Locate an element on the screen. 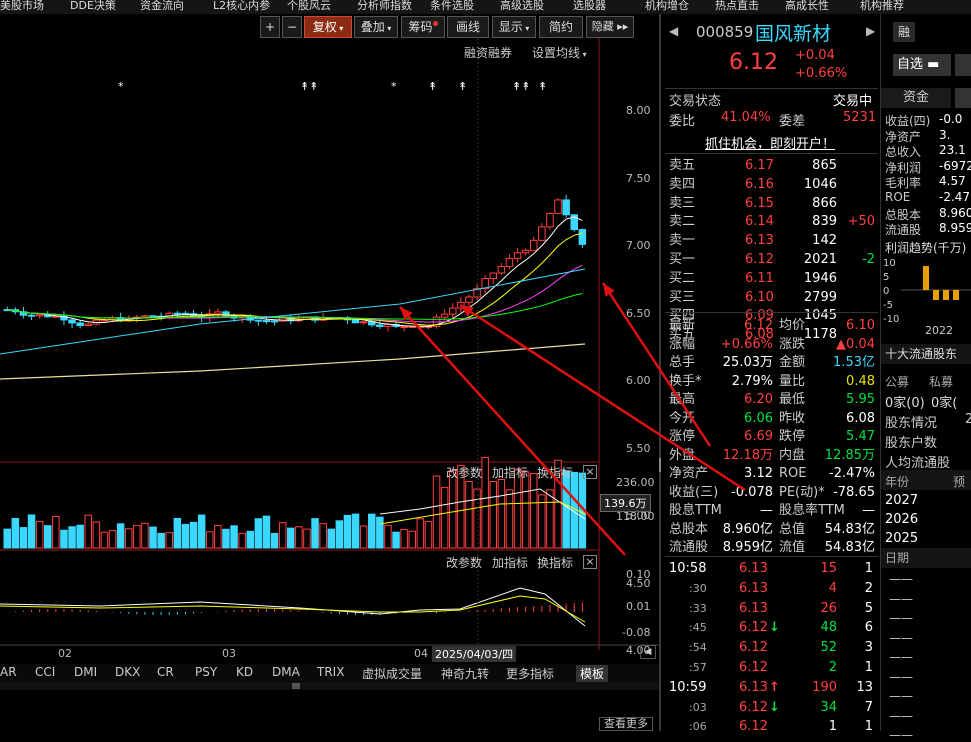  tick-count: 2 is located at coordinates (868, 588).